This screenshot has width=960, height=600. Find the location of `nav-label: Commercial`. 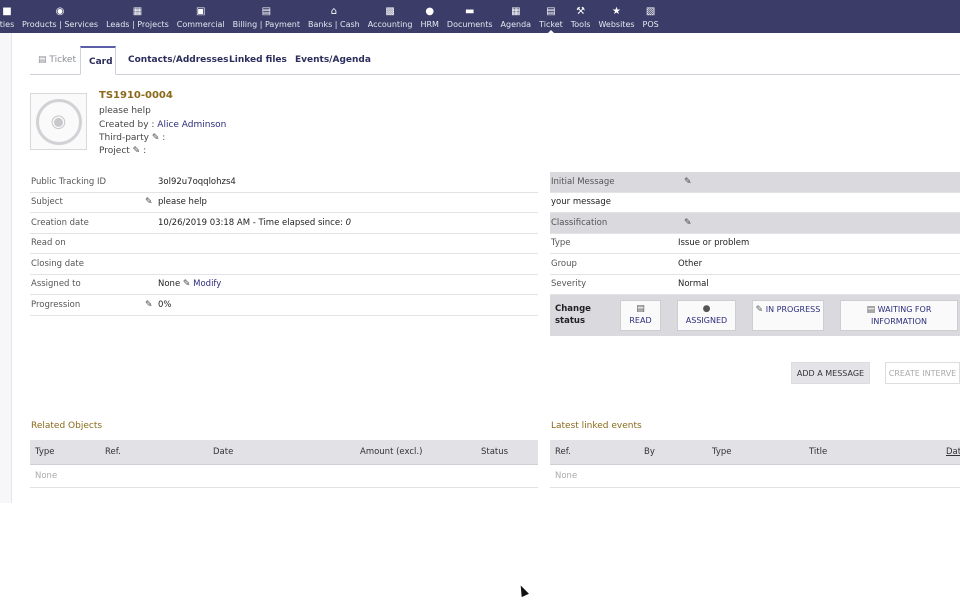

nav-label: Commercial is located at coordinates (200, 24).